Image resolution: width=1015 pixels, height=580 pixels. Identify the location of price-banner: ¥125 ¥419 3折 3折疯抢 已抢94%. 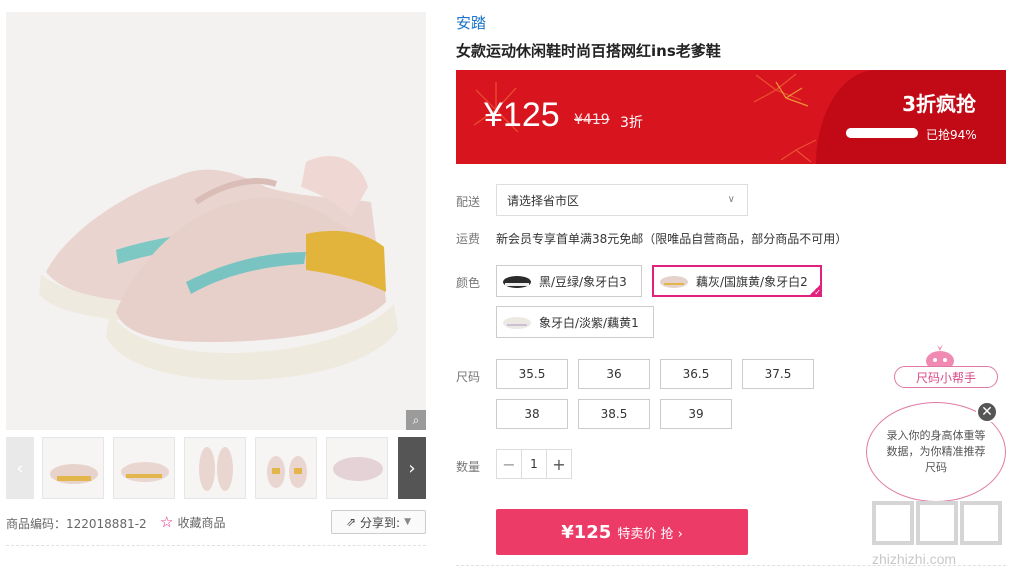
(731, 117).